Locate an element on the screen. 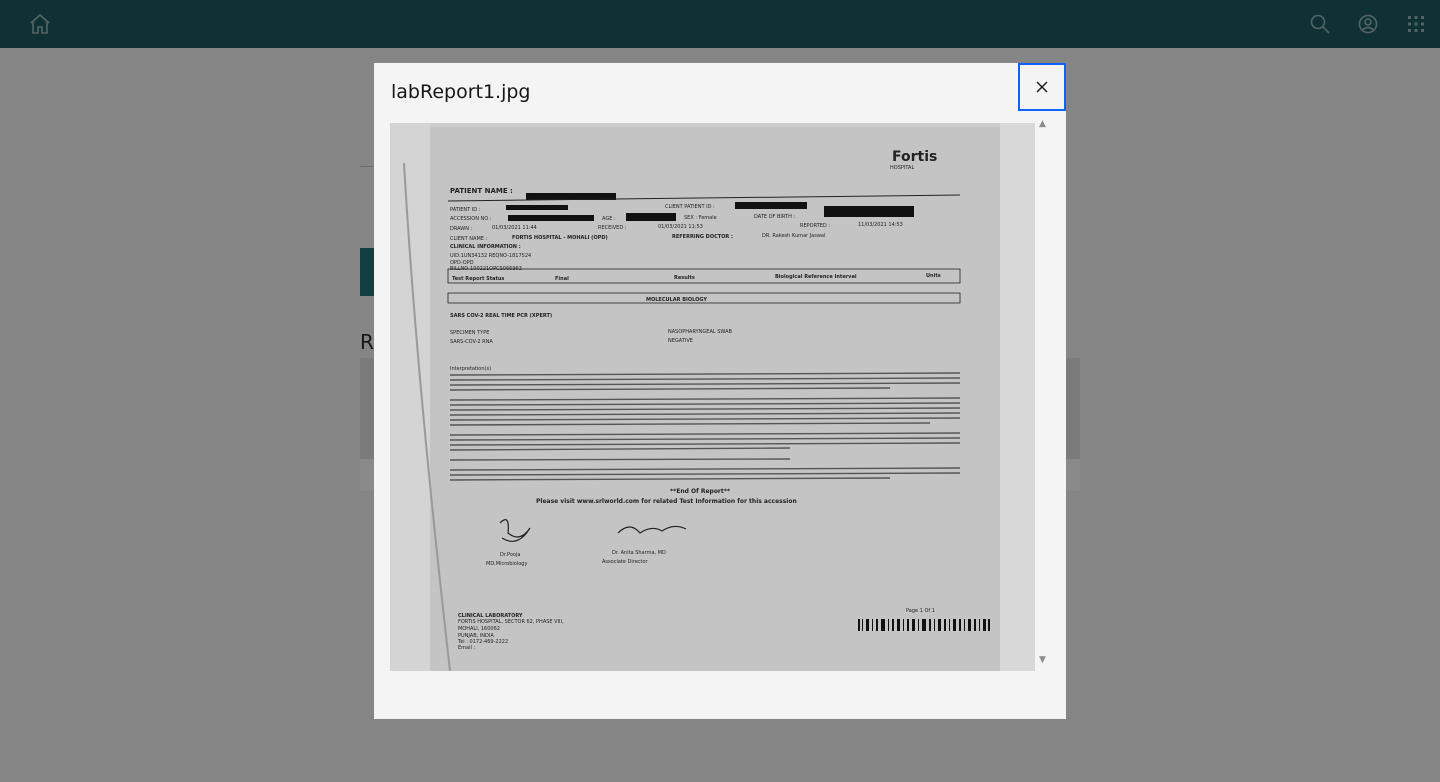 Image resolution: width=1440 pixels, height=782 pixels. report-text: 01/03/2021 11:53 is located at coordinates (680, 227).